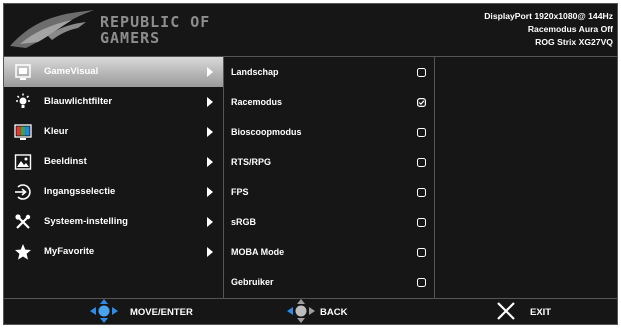 The height and width of the screenshot is (329, 621). What do you see at coordinates (251, 162) in the screenshot?
I see `option-label: RTS/RPG` at bounding box center [251, 162].